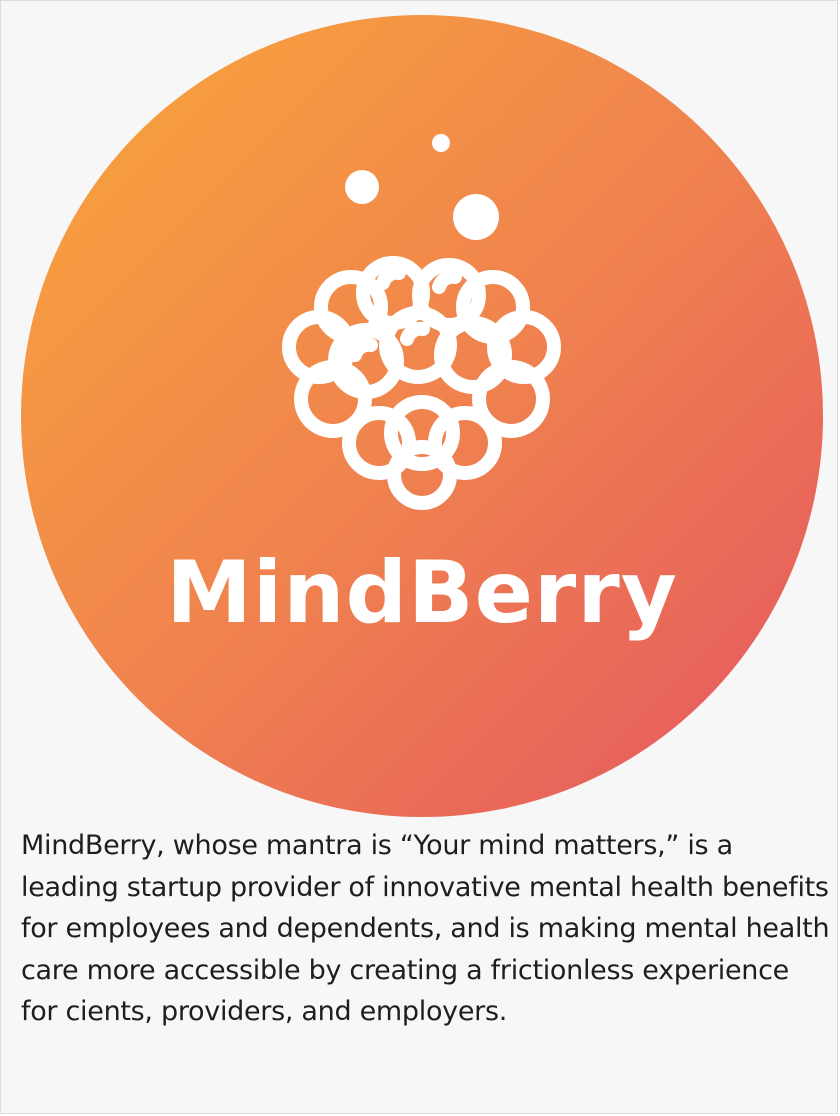 The width and height of the screenshot is (840, 1116). I want to click on logo-wordmark: MindBerry, so click(422, 593).